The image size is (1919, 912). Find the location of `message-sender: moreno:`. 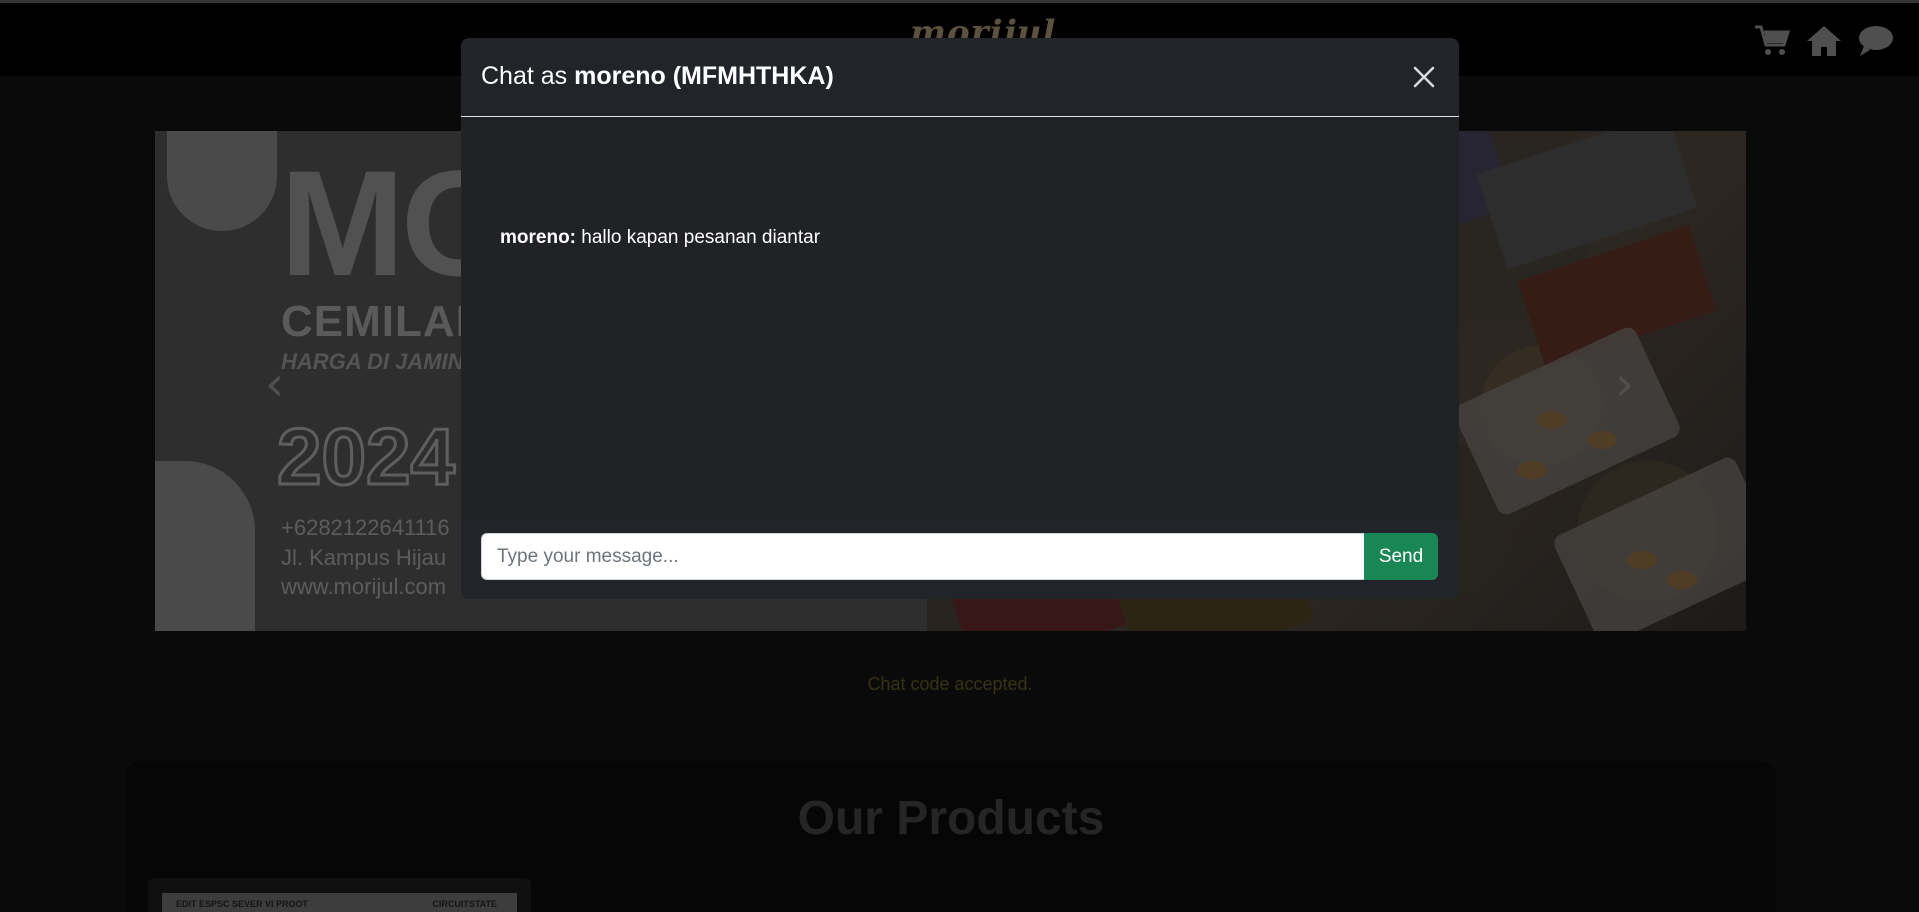

message-sender: moreno: is located at coordinates (541, 237).